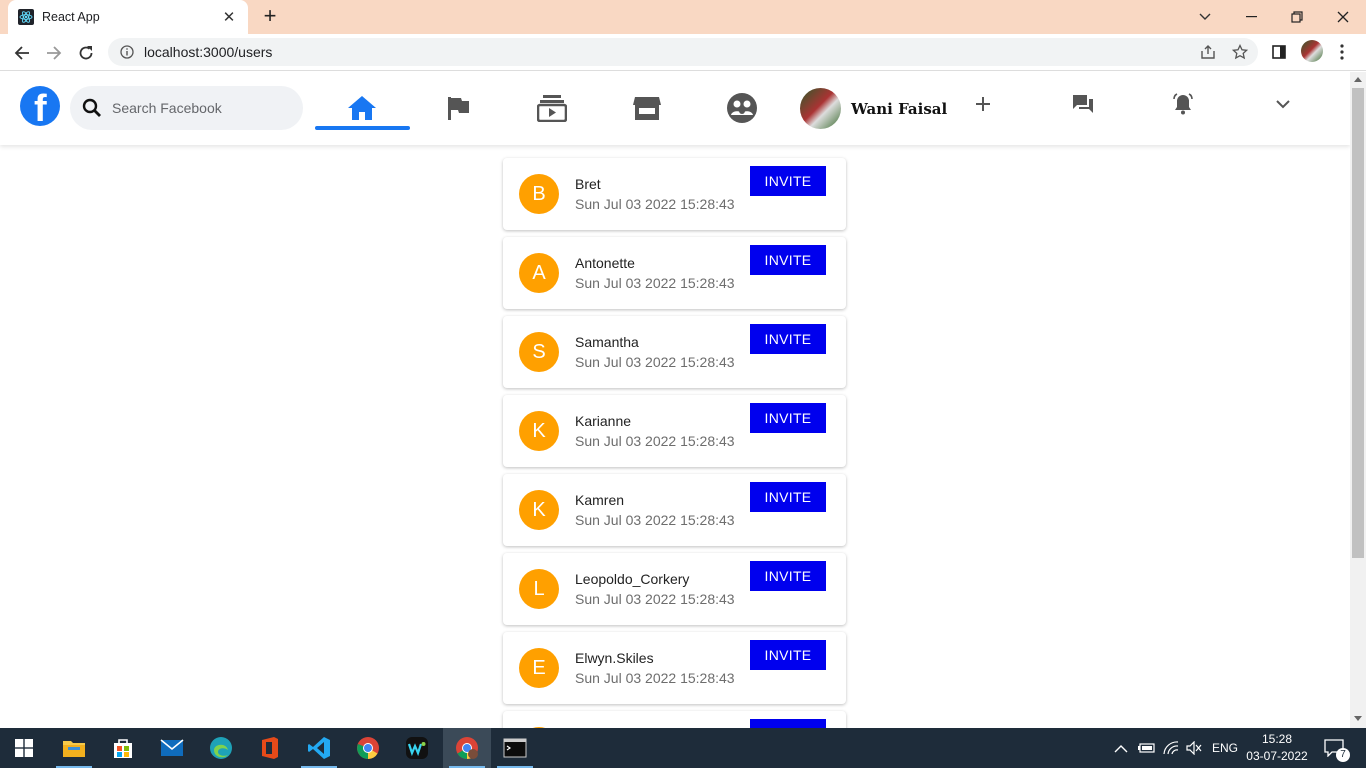  Describe the element at coordinates (674, 719) in the screenshot. I see `user-card` at that location.